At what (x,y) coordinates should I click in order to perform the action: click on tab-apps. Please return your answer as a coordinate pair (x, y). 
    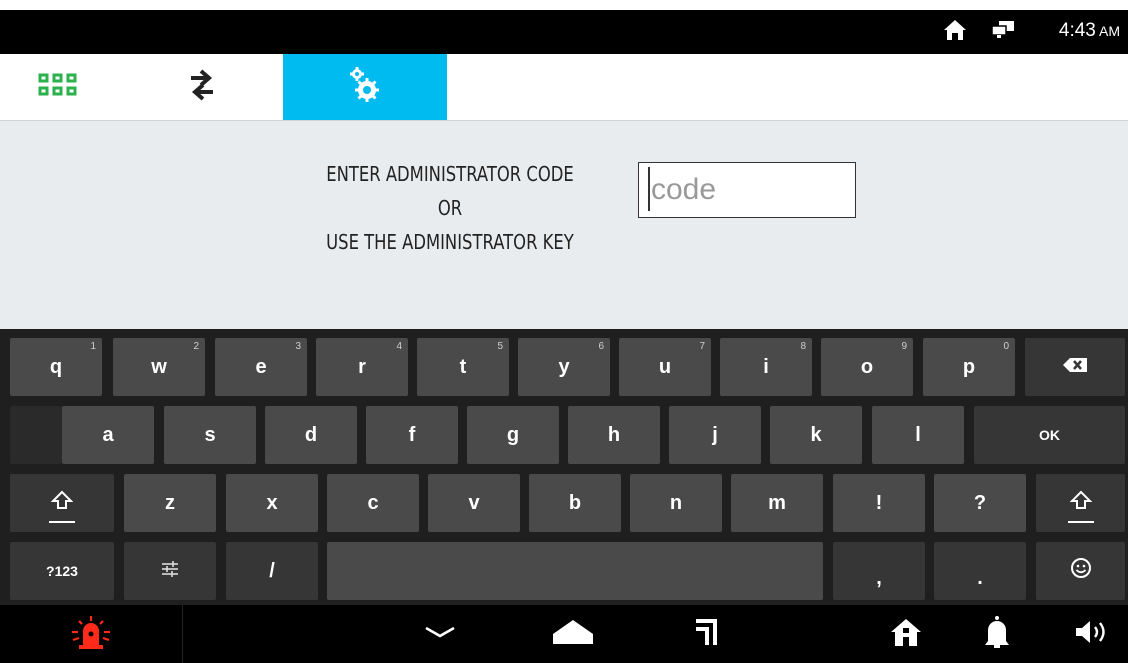
    Looking at the image, I should click on (58, 87).